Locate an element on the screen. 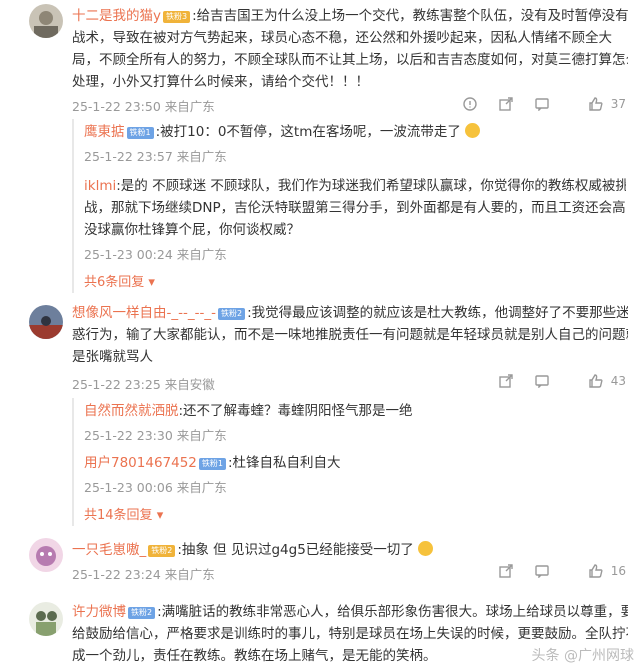 The height and width of the screenshot is (667, 640). comment-text: 一只毛崽嗷_ 铁粉2:抽象 但 见识过g4g5已经能接受一切了 is located at coordinates (350, 550).